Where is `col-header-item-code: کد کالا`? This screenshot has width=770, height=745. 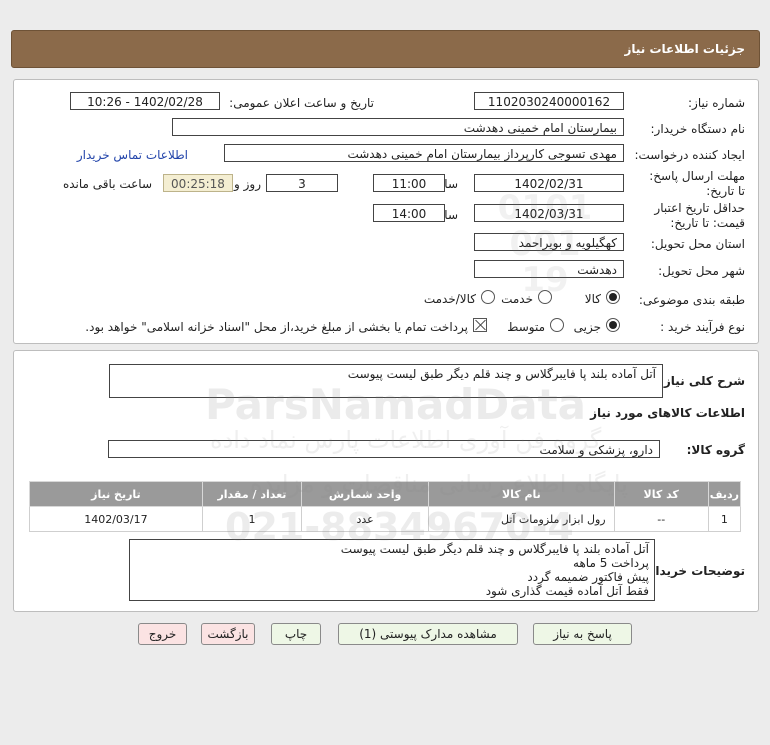 col-header-item-code: کد کالا is located at coordinates (661, 494).